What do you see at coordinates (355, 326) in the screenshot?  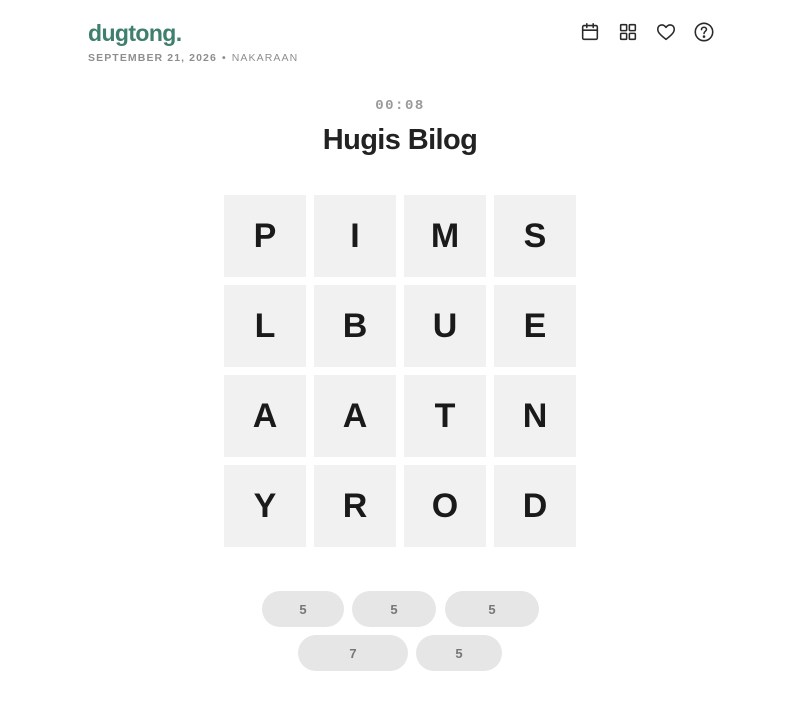 I see `letter-tile: B` at bounding box center [355, 326].